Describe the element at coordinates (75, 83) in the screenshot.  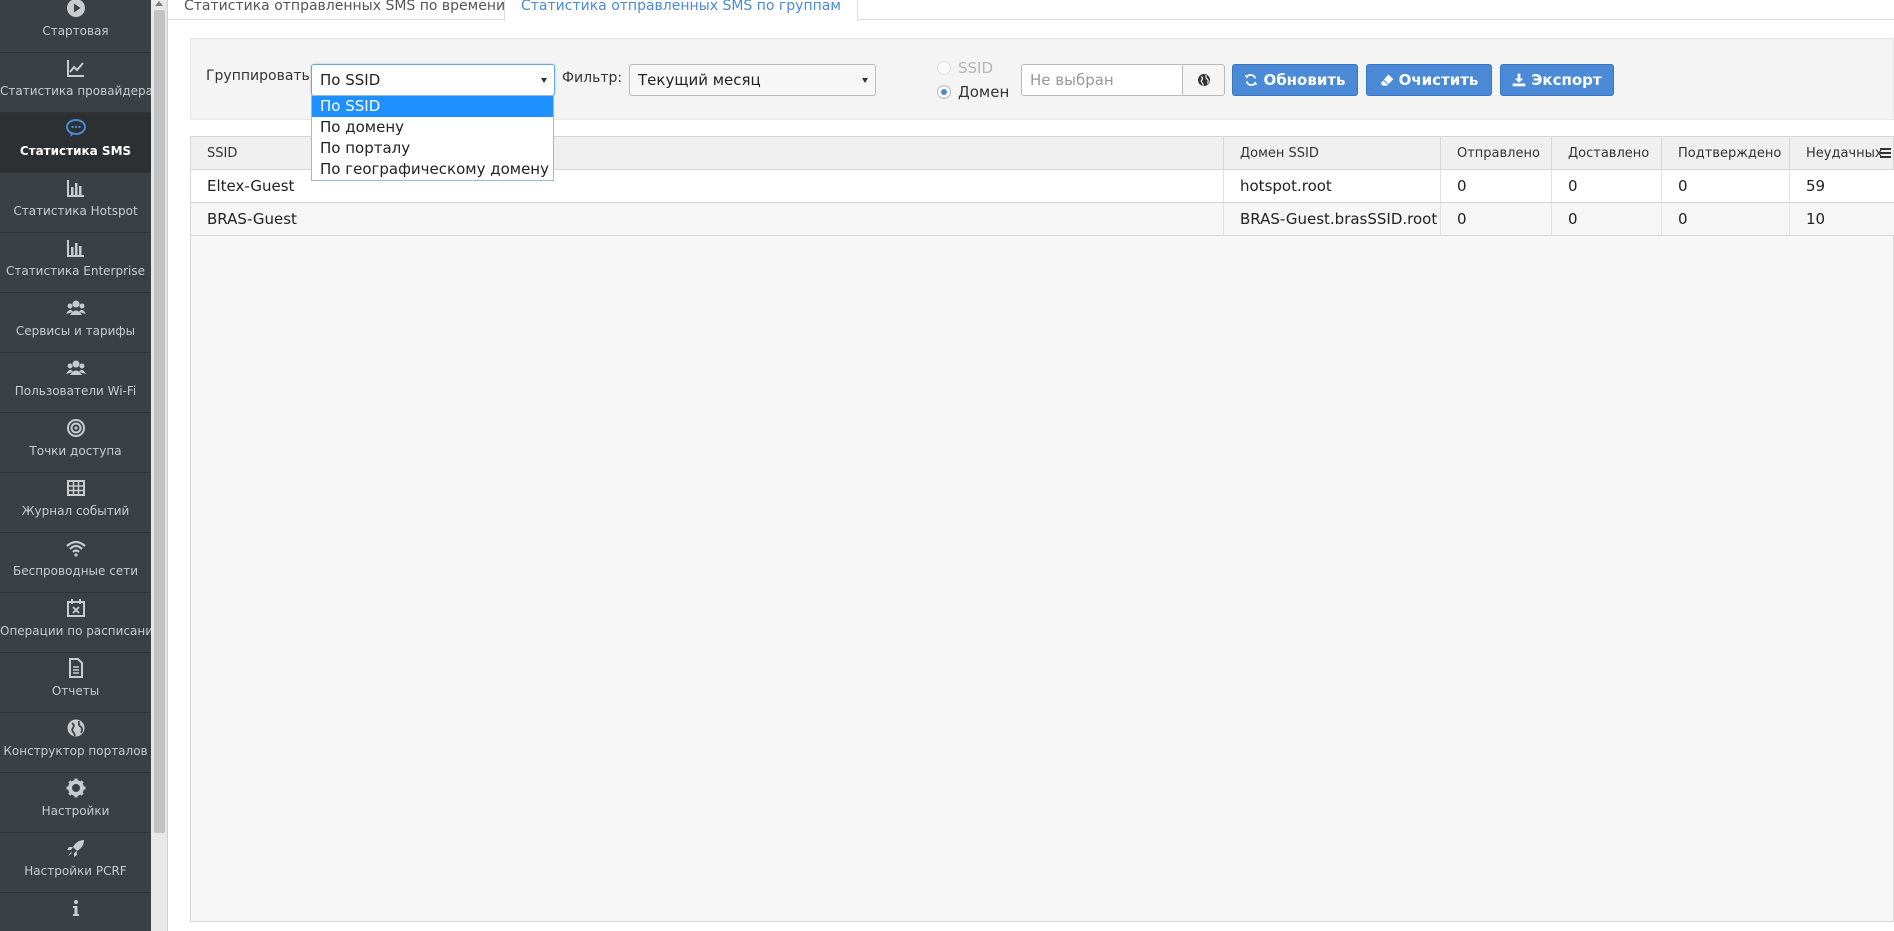
I see `sidebar-item-provider-stats: Статистика провайдера` at that location.